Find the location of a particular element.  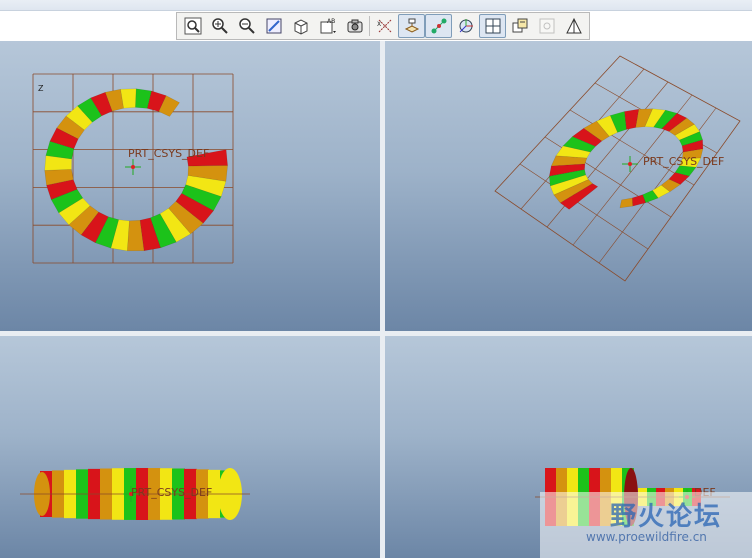

csys-button is located at coordinates (465, 26).